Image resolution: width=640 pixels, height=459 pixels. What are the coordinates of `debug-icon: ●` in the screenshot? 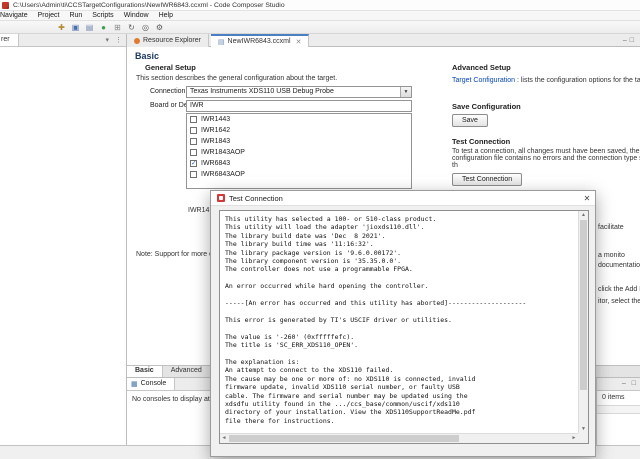 It's located at (103, 27).